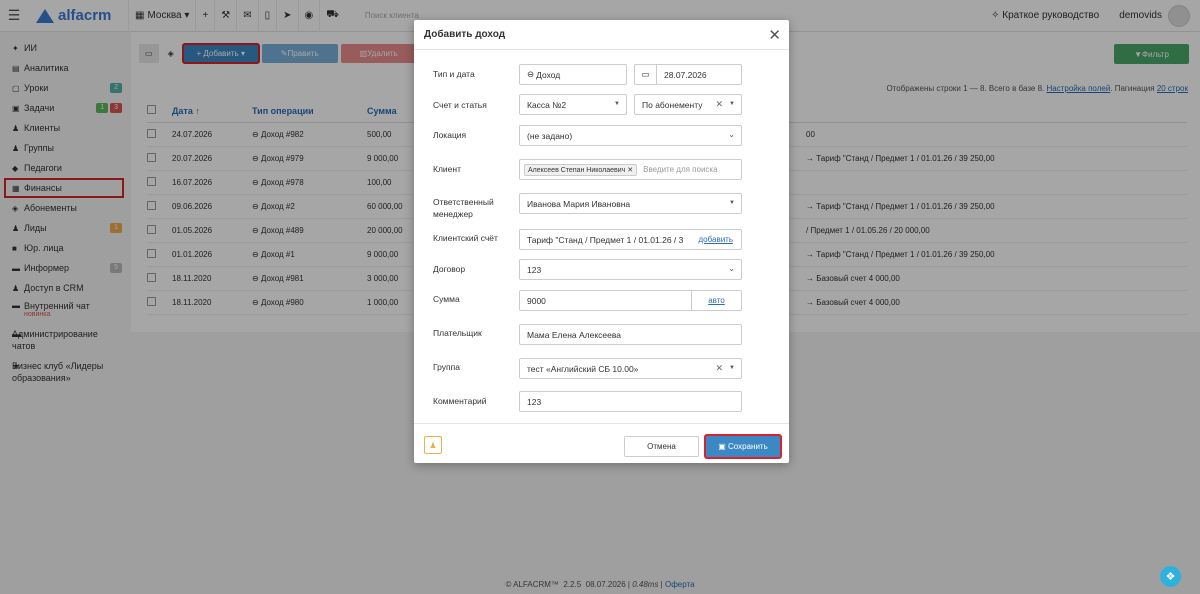  I want to click on close-icon: ✕, so click(774, 35).